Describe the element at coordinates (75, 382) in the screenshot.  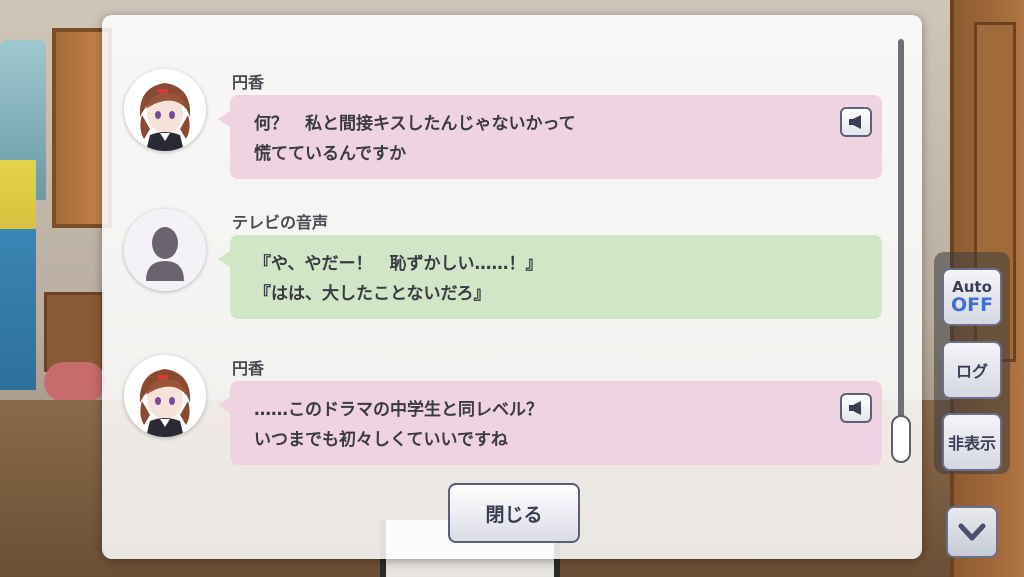
I see `round-stool` at that location.